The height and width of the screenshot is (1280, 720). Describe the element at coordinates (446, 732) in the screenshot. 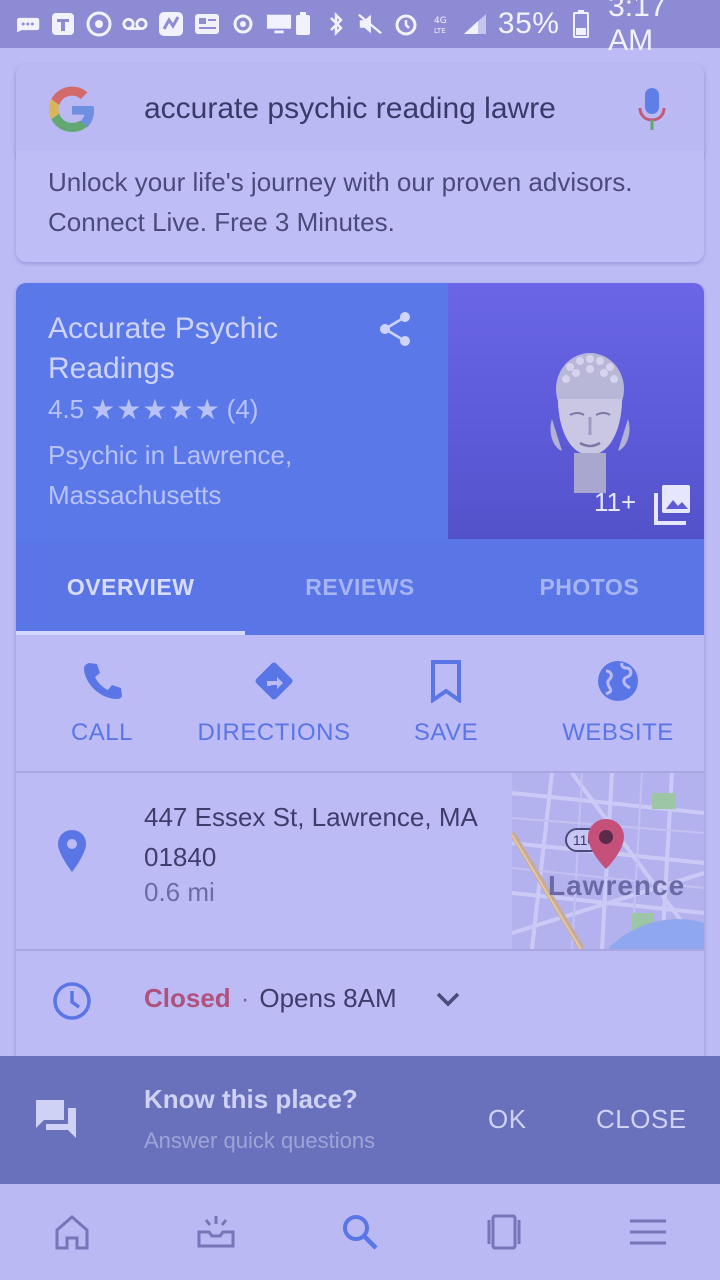

I see `save-label: SAVE` at that location.